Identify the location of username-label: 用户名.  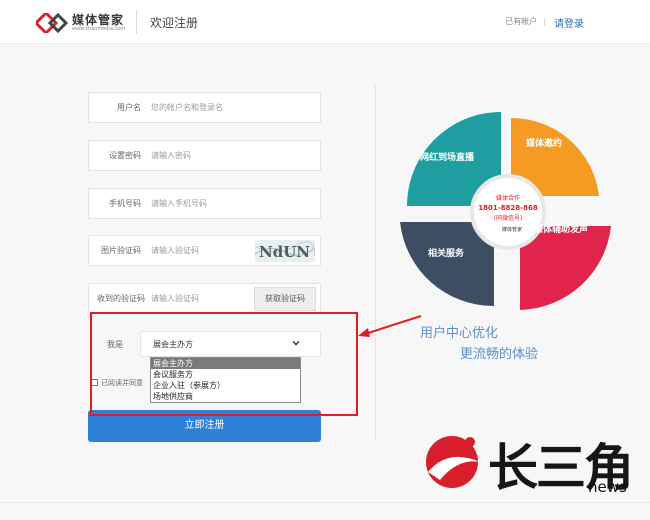
(129, 107).